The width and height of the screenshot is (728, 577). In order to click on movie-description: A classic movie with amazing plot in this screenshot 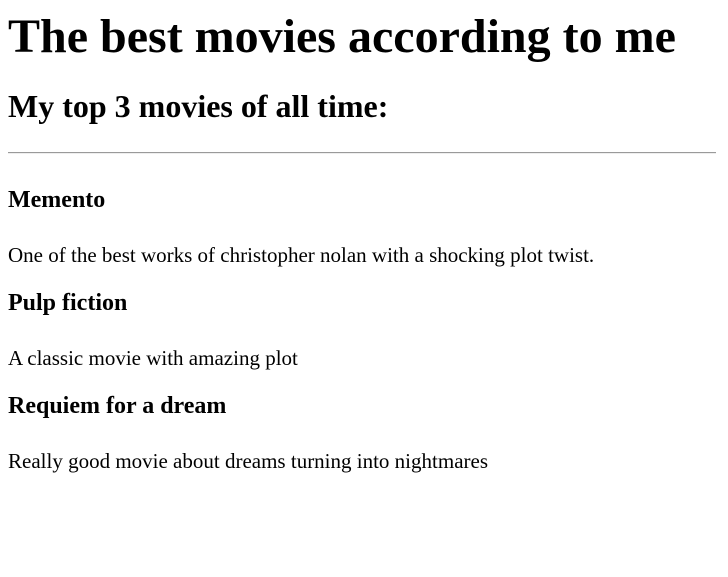, I will do `click(153, 358)`.